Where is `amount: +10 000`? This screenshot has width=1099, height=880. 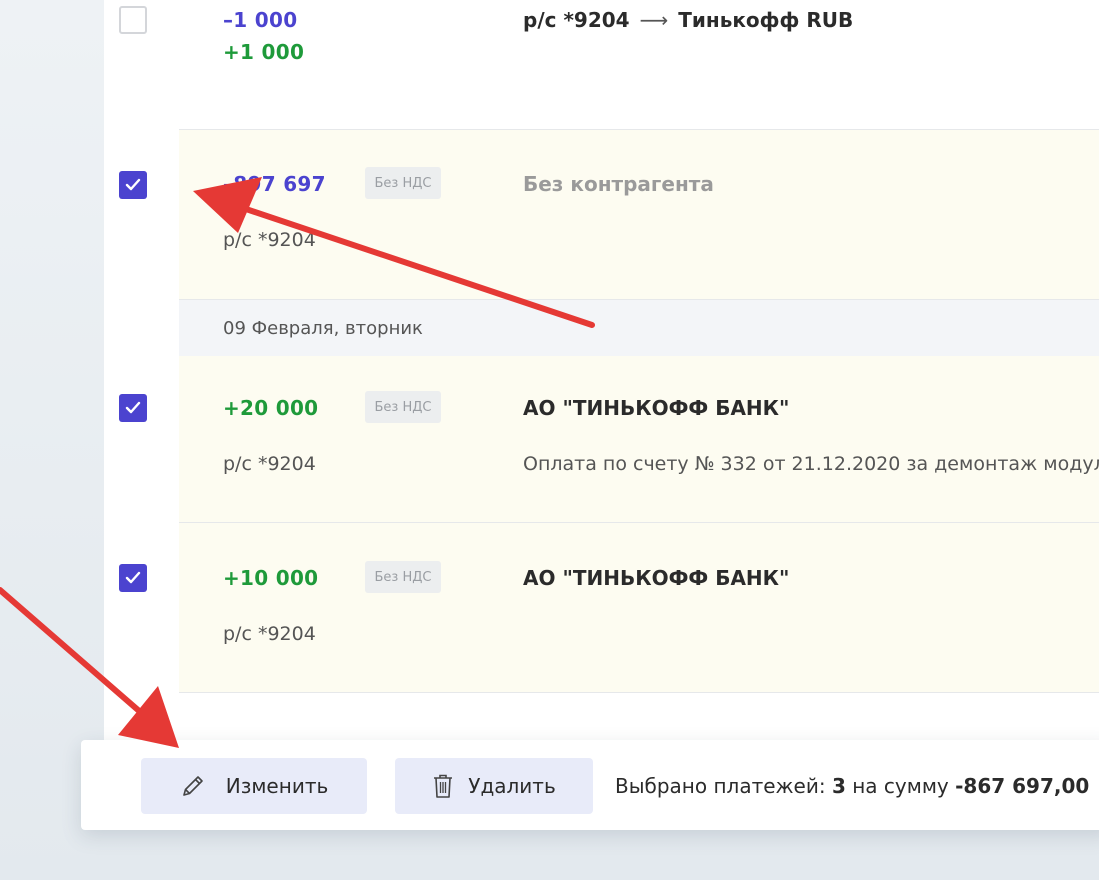 amount: +10 000 is located at coordinates (271, 578).